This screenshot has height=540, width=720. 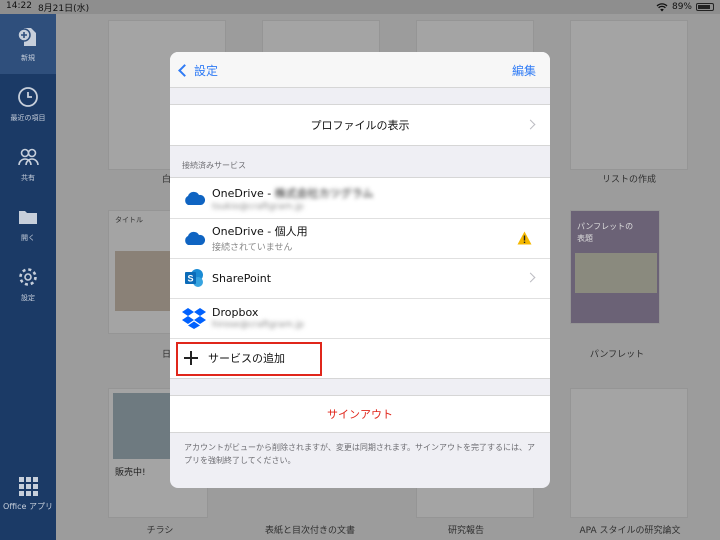 What do you see at coordinates (662, 6) in the screenshot?
I see `wifi-icon` at bounding box center [662, 6].